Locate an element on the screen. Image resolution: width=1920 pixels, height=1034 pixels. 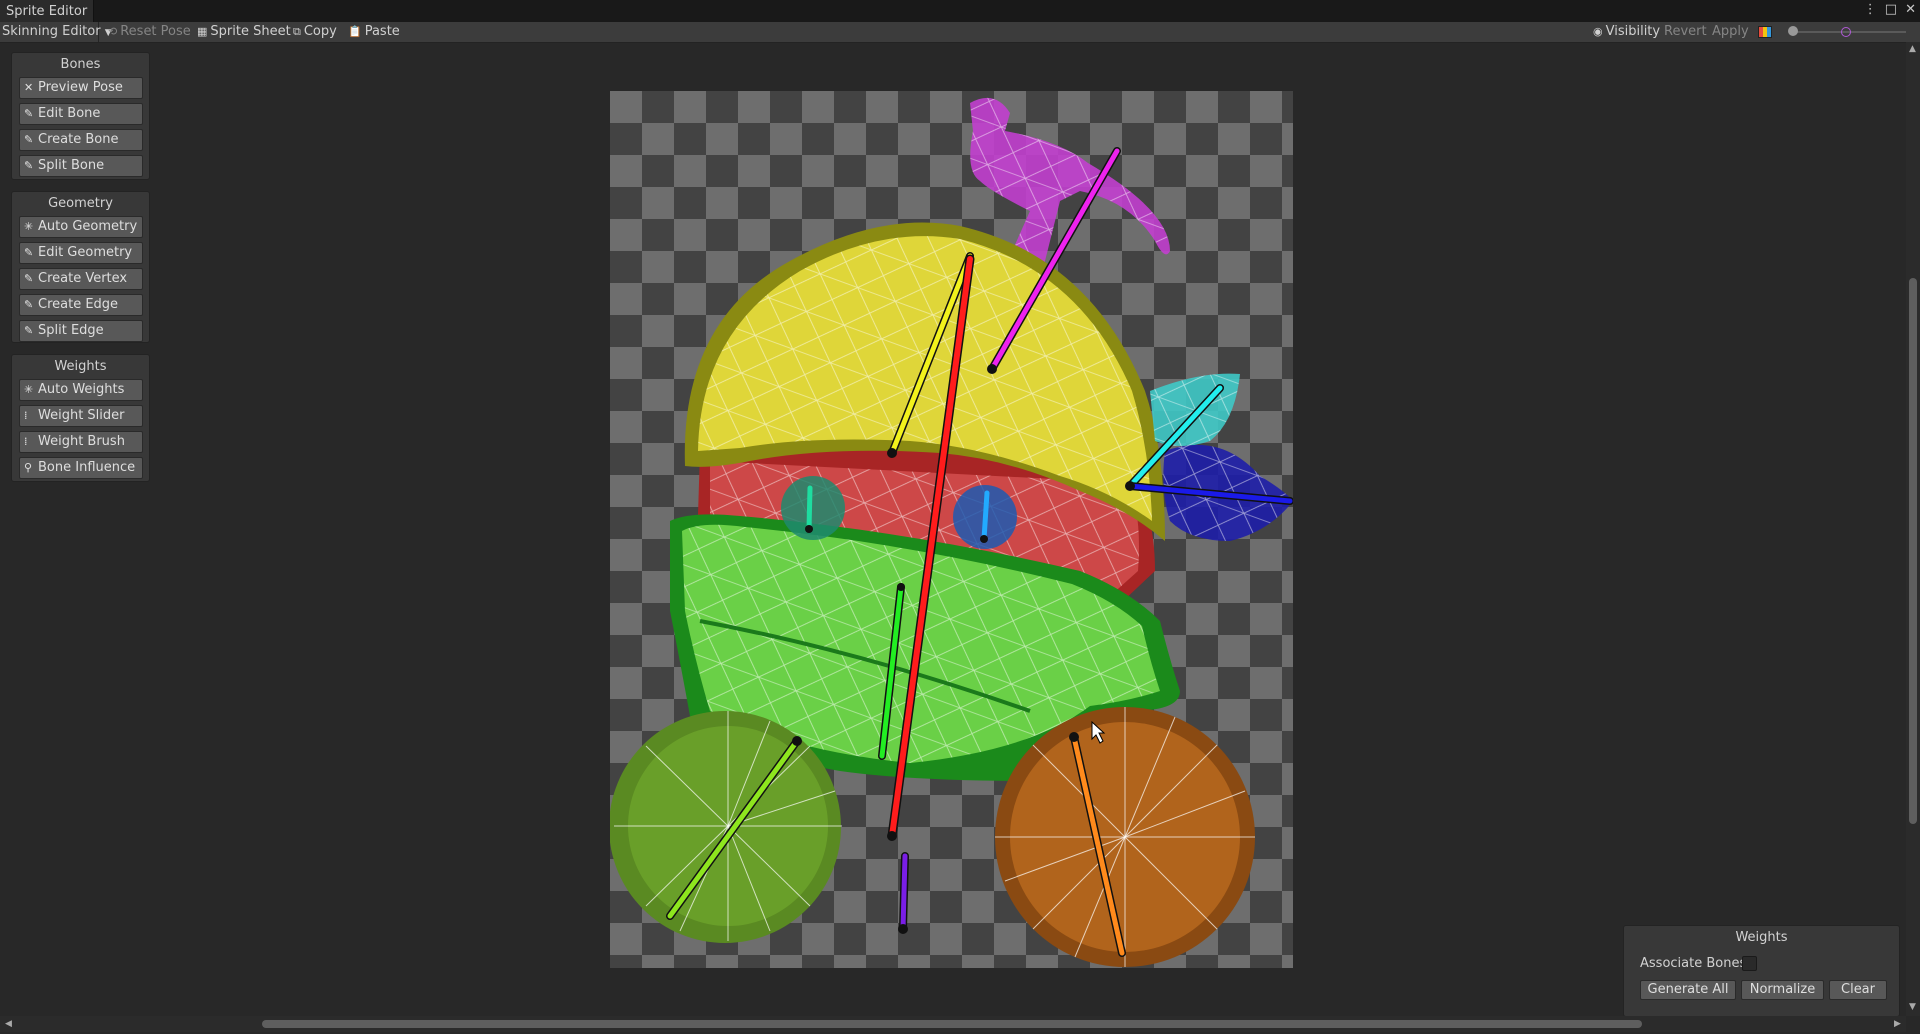
visibility-button: ◉ Visibility is located at coordinates (1626, 32).